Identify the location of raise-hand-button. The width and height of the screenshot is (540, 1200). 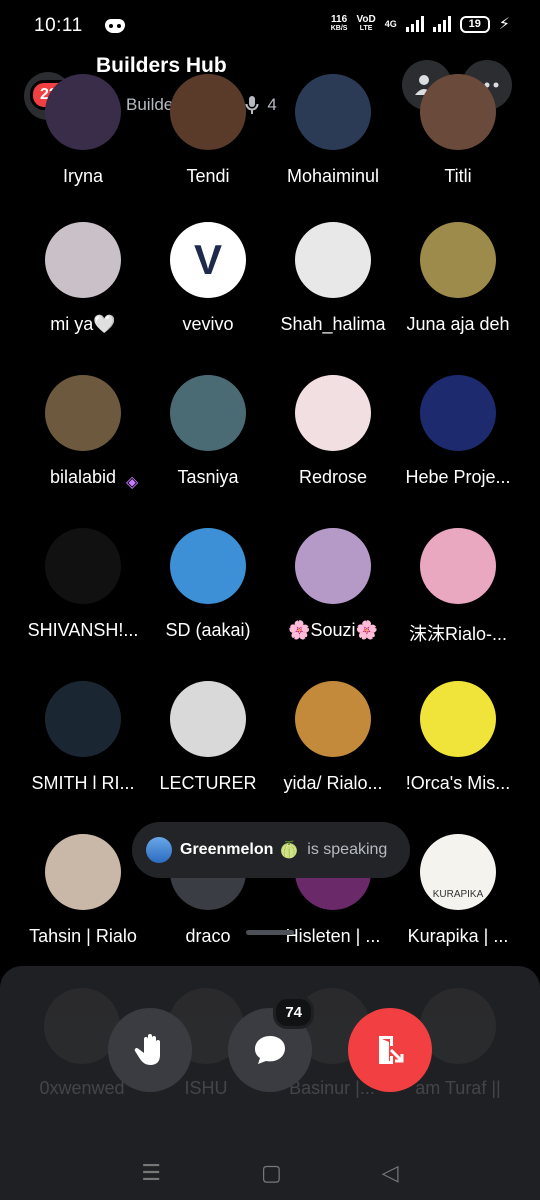
(150, 1050).